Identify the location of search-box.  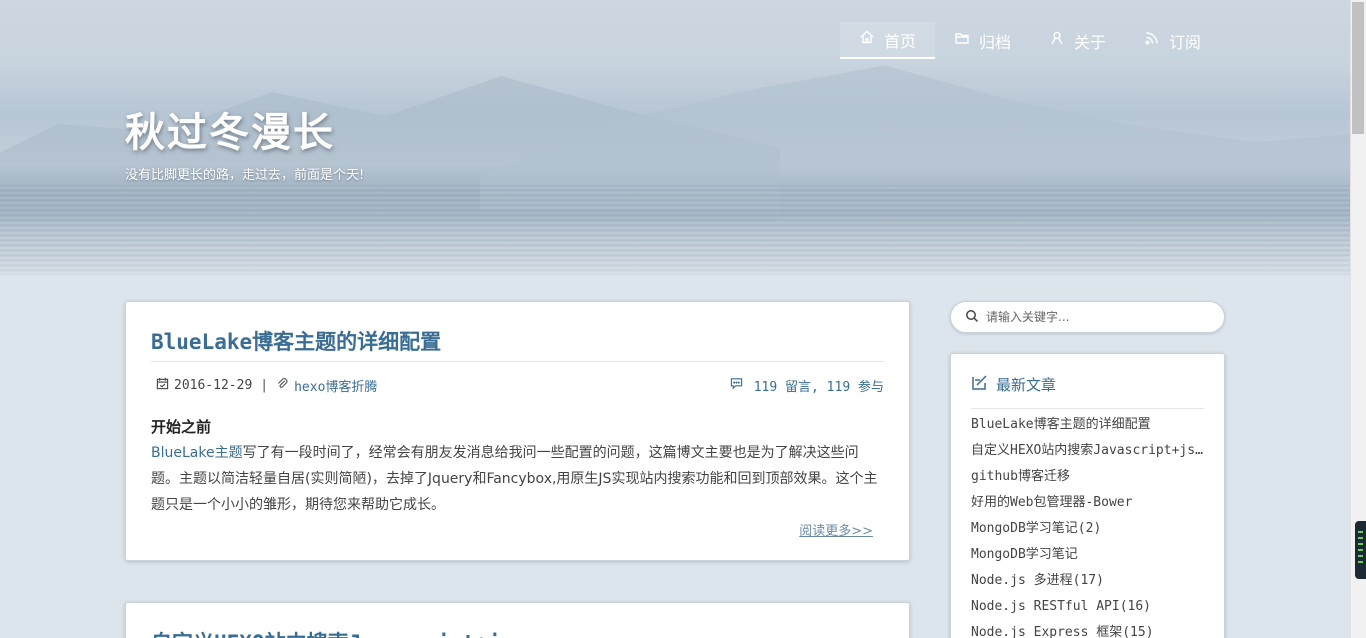
(1087, 317).